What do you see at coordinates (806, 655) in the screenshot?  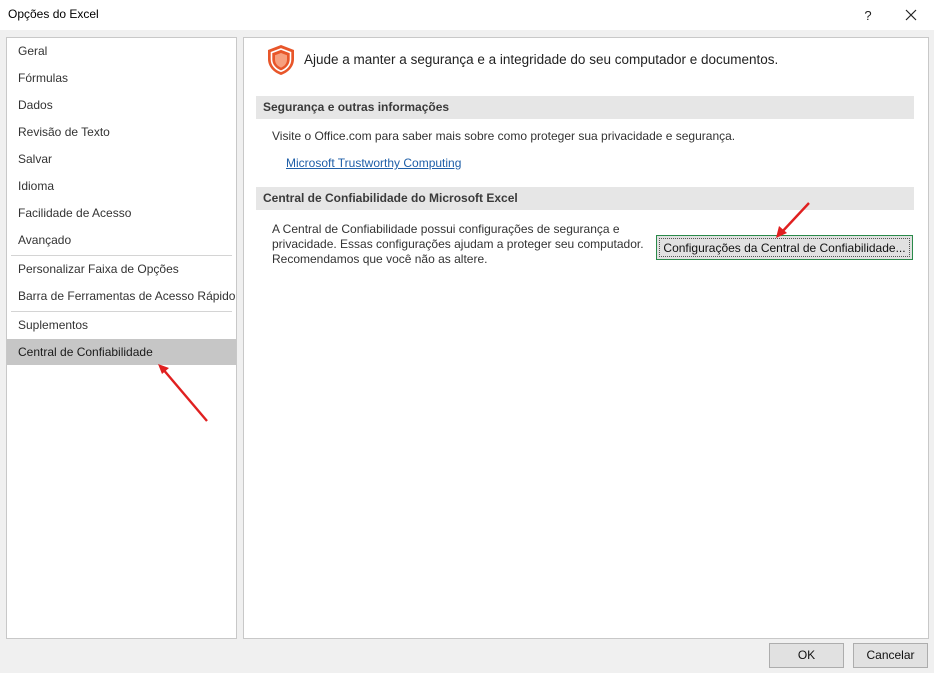 I see `ok-button: OK` at bounding box center [806, 655].